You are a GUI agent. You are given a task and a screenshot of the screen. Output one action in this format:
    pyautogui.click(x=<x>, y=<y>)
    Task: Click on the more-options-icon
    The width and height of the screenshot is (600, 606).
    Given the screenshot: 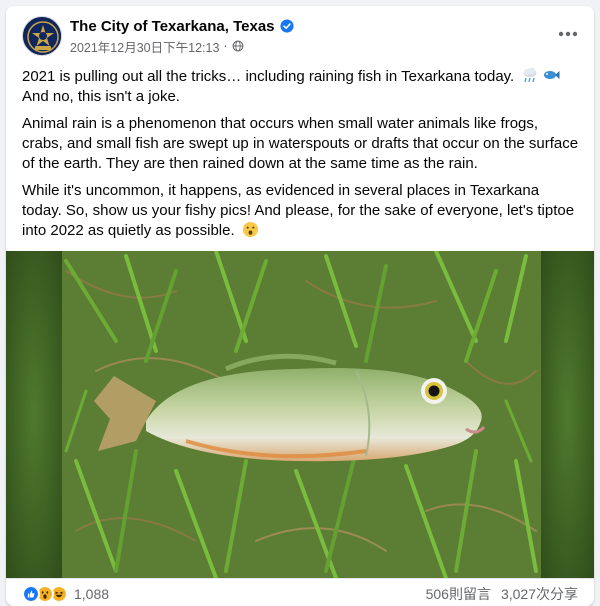 What is the action you would take?
    pyautogui.click(x=568, y=34)
    